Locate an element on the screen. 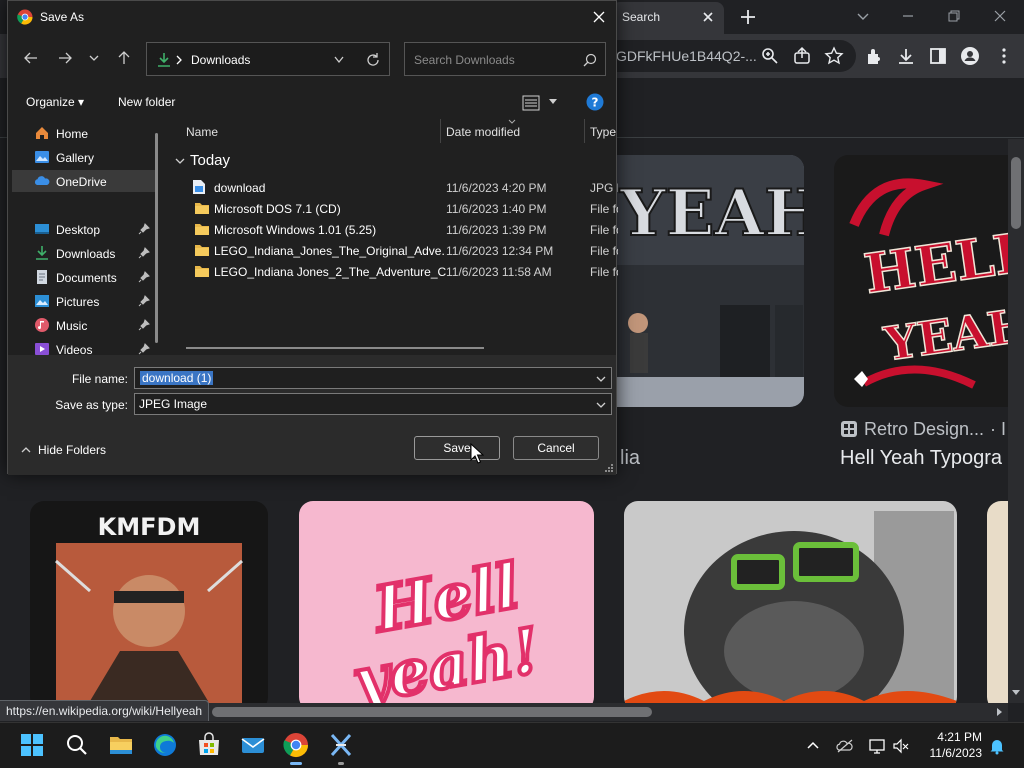 The image size is (1024, 768). minimize-icon is located at coordinates (908, 16).